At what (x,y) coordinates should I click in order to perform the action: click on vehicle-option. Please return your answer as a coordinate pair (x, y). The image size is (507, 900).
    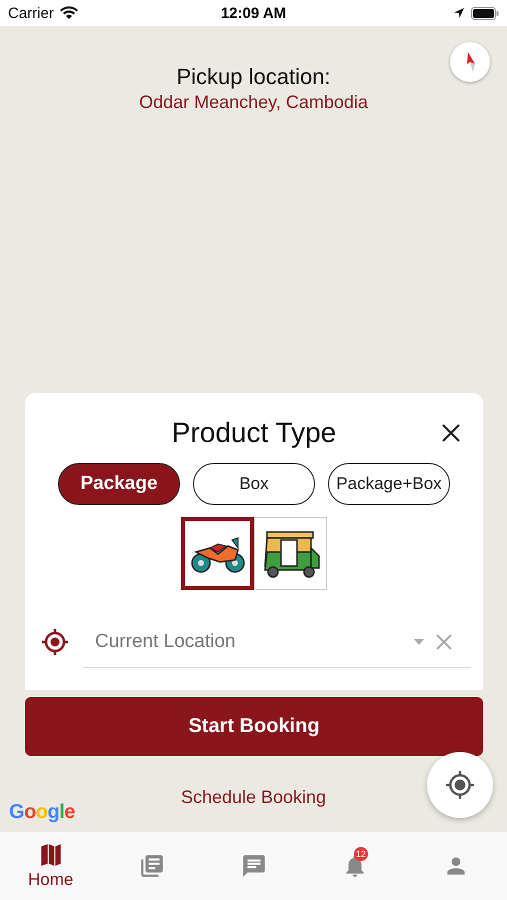
    Looking at the image, I should click on (217, 553).